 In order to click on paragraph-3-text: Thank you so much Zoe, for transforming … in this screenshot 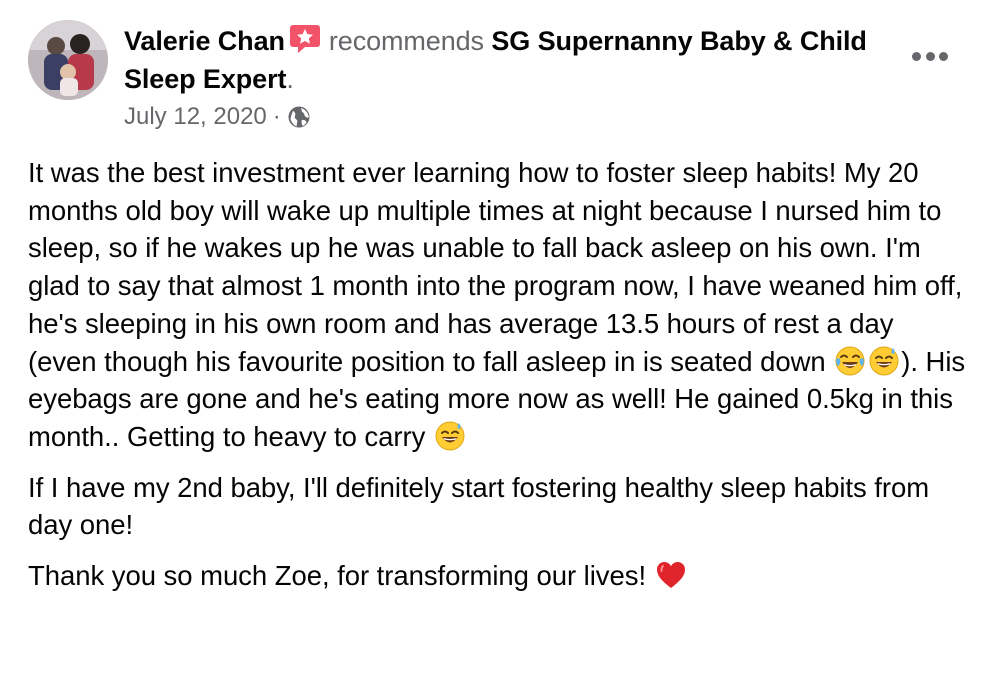, I will do `click(341, 576)`.